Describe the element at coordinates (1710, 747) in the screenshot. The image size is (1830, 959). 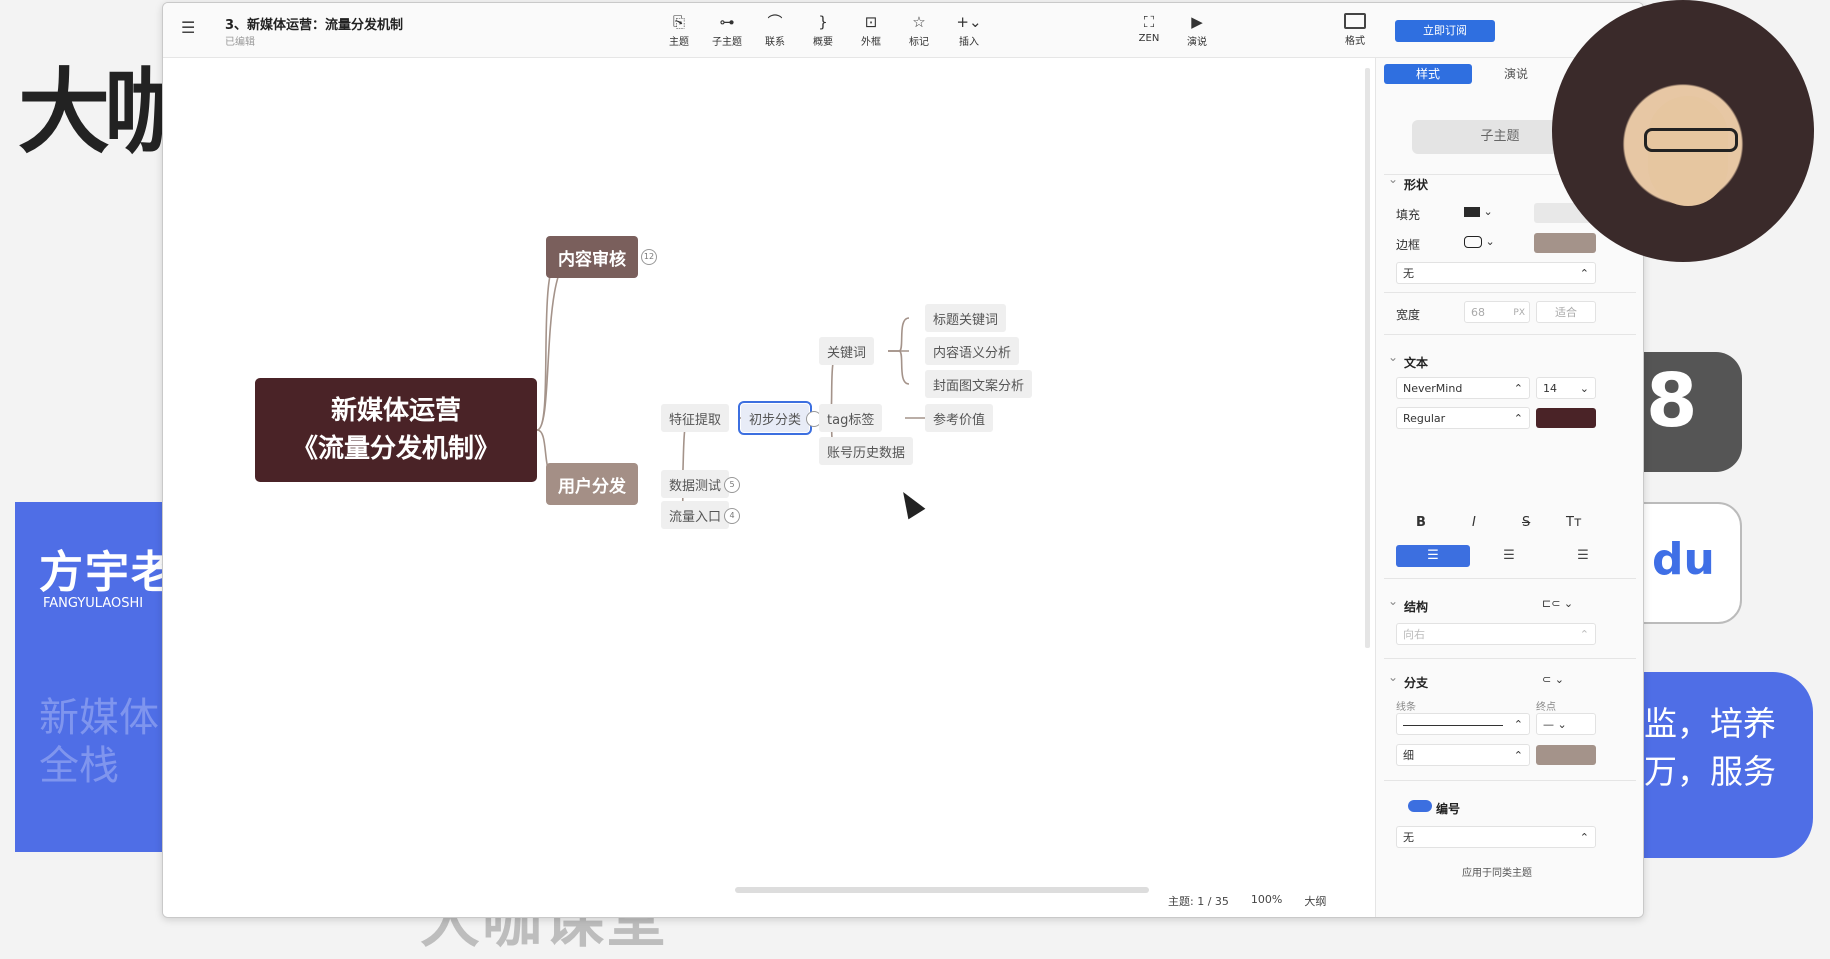
I see `intro-card-text: 监，培养 万，服务` at that location.